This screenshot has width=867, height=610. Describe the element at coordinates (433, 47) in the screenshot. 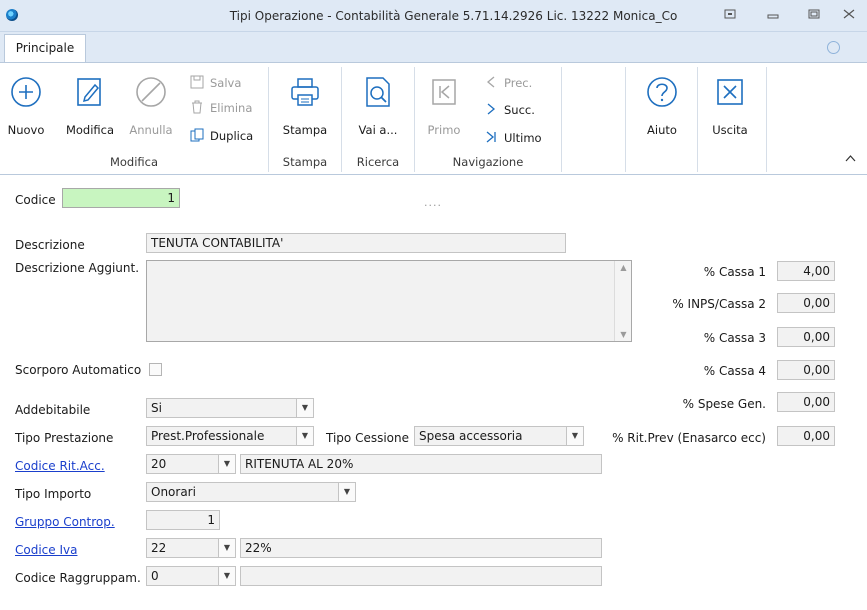

I see `ribbon-tab-bar: Principale` at that location.